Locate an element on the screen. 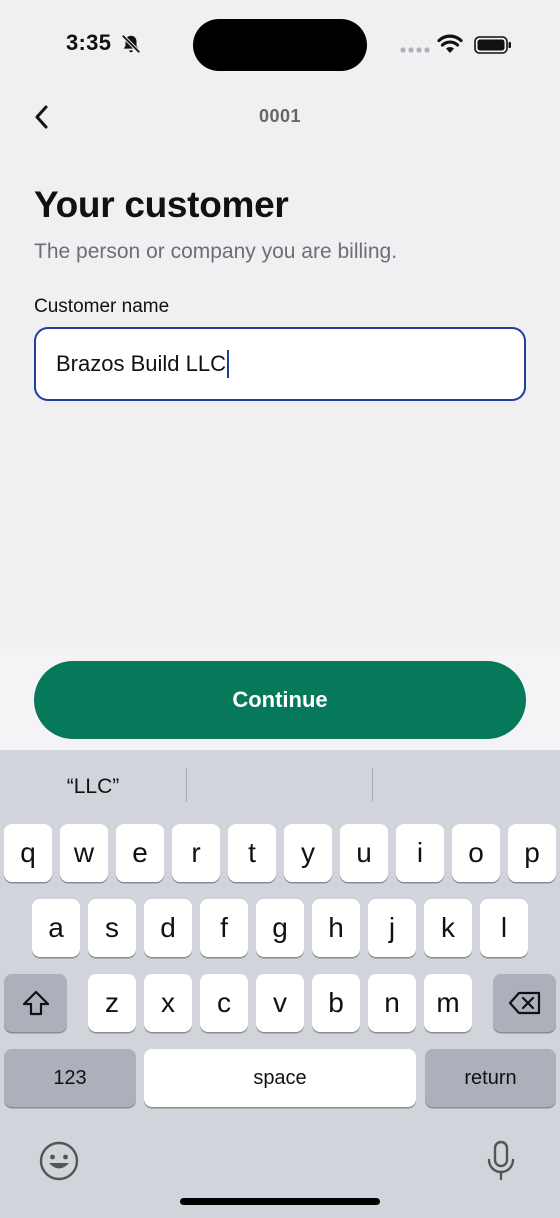  key-z: z is located at coordinates (112, 1003).